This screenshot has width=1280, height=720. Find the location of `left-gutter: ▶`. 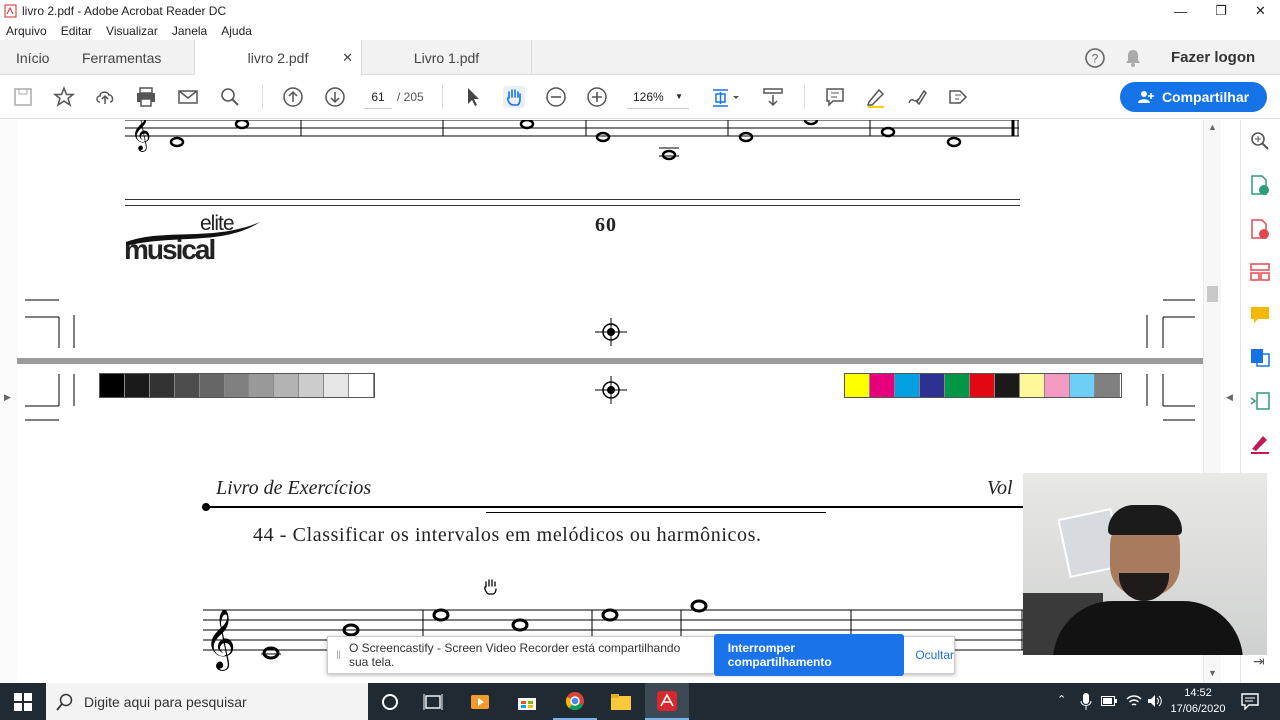

left-gutter: ▶ is located at coordinates (8, 401).